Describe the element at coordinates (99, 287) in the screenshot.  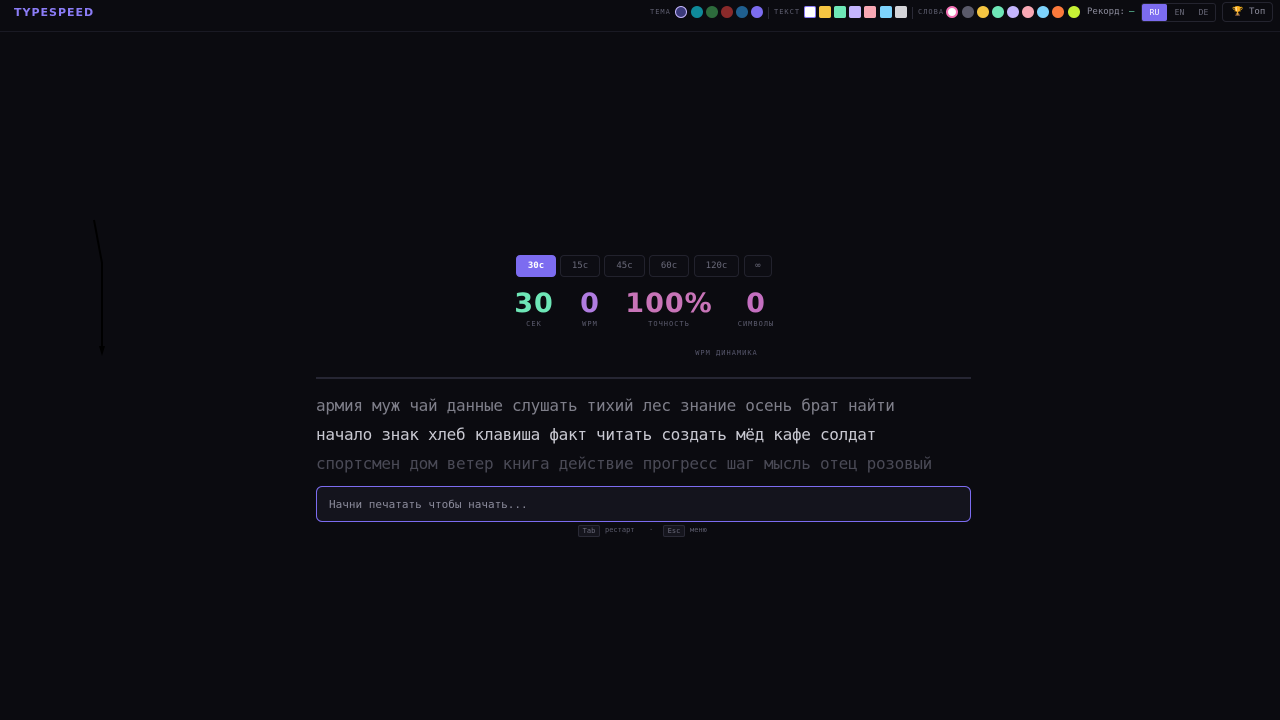
I see `arrow-down-icon` at that location.